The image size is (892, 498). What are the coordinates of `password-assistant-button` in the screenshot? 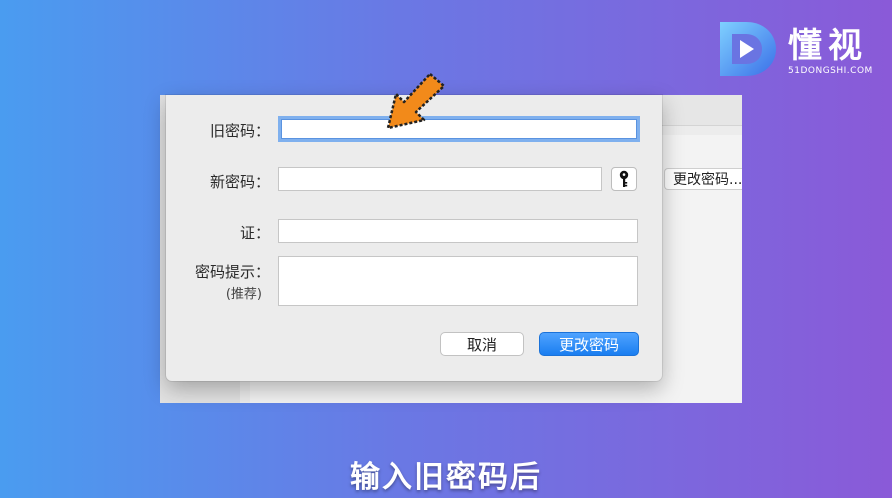 It's located at (624, 179).